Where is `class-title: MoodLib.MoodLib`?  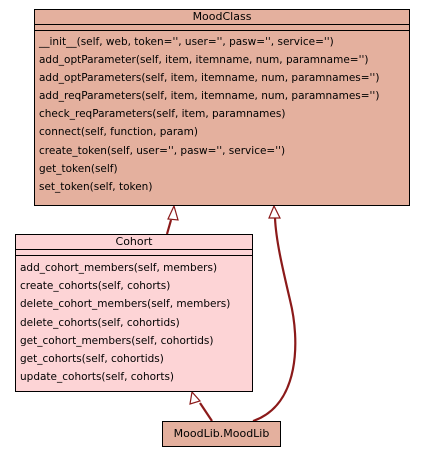 class-title: MoodLib.MoodLib is located at coordinates (221, 433).